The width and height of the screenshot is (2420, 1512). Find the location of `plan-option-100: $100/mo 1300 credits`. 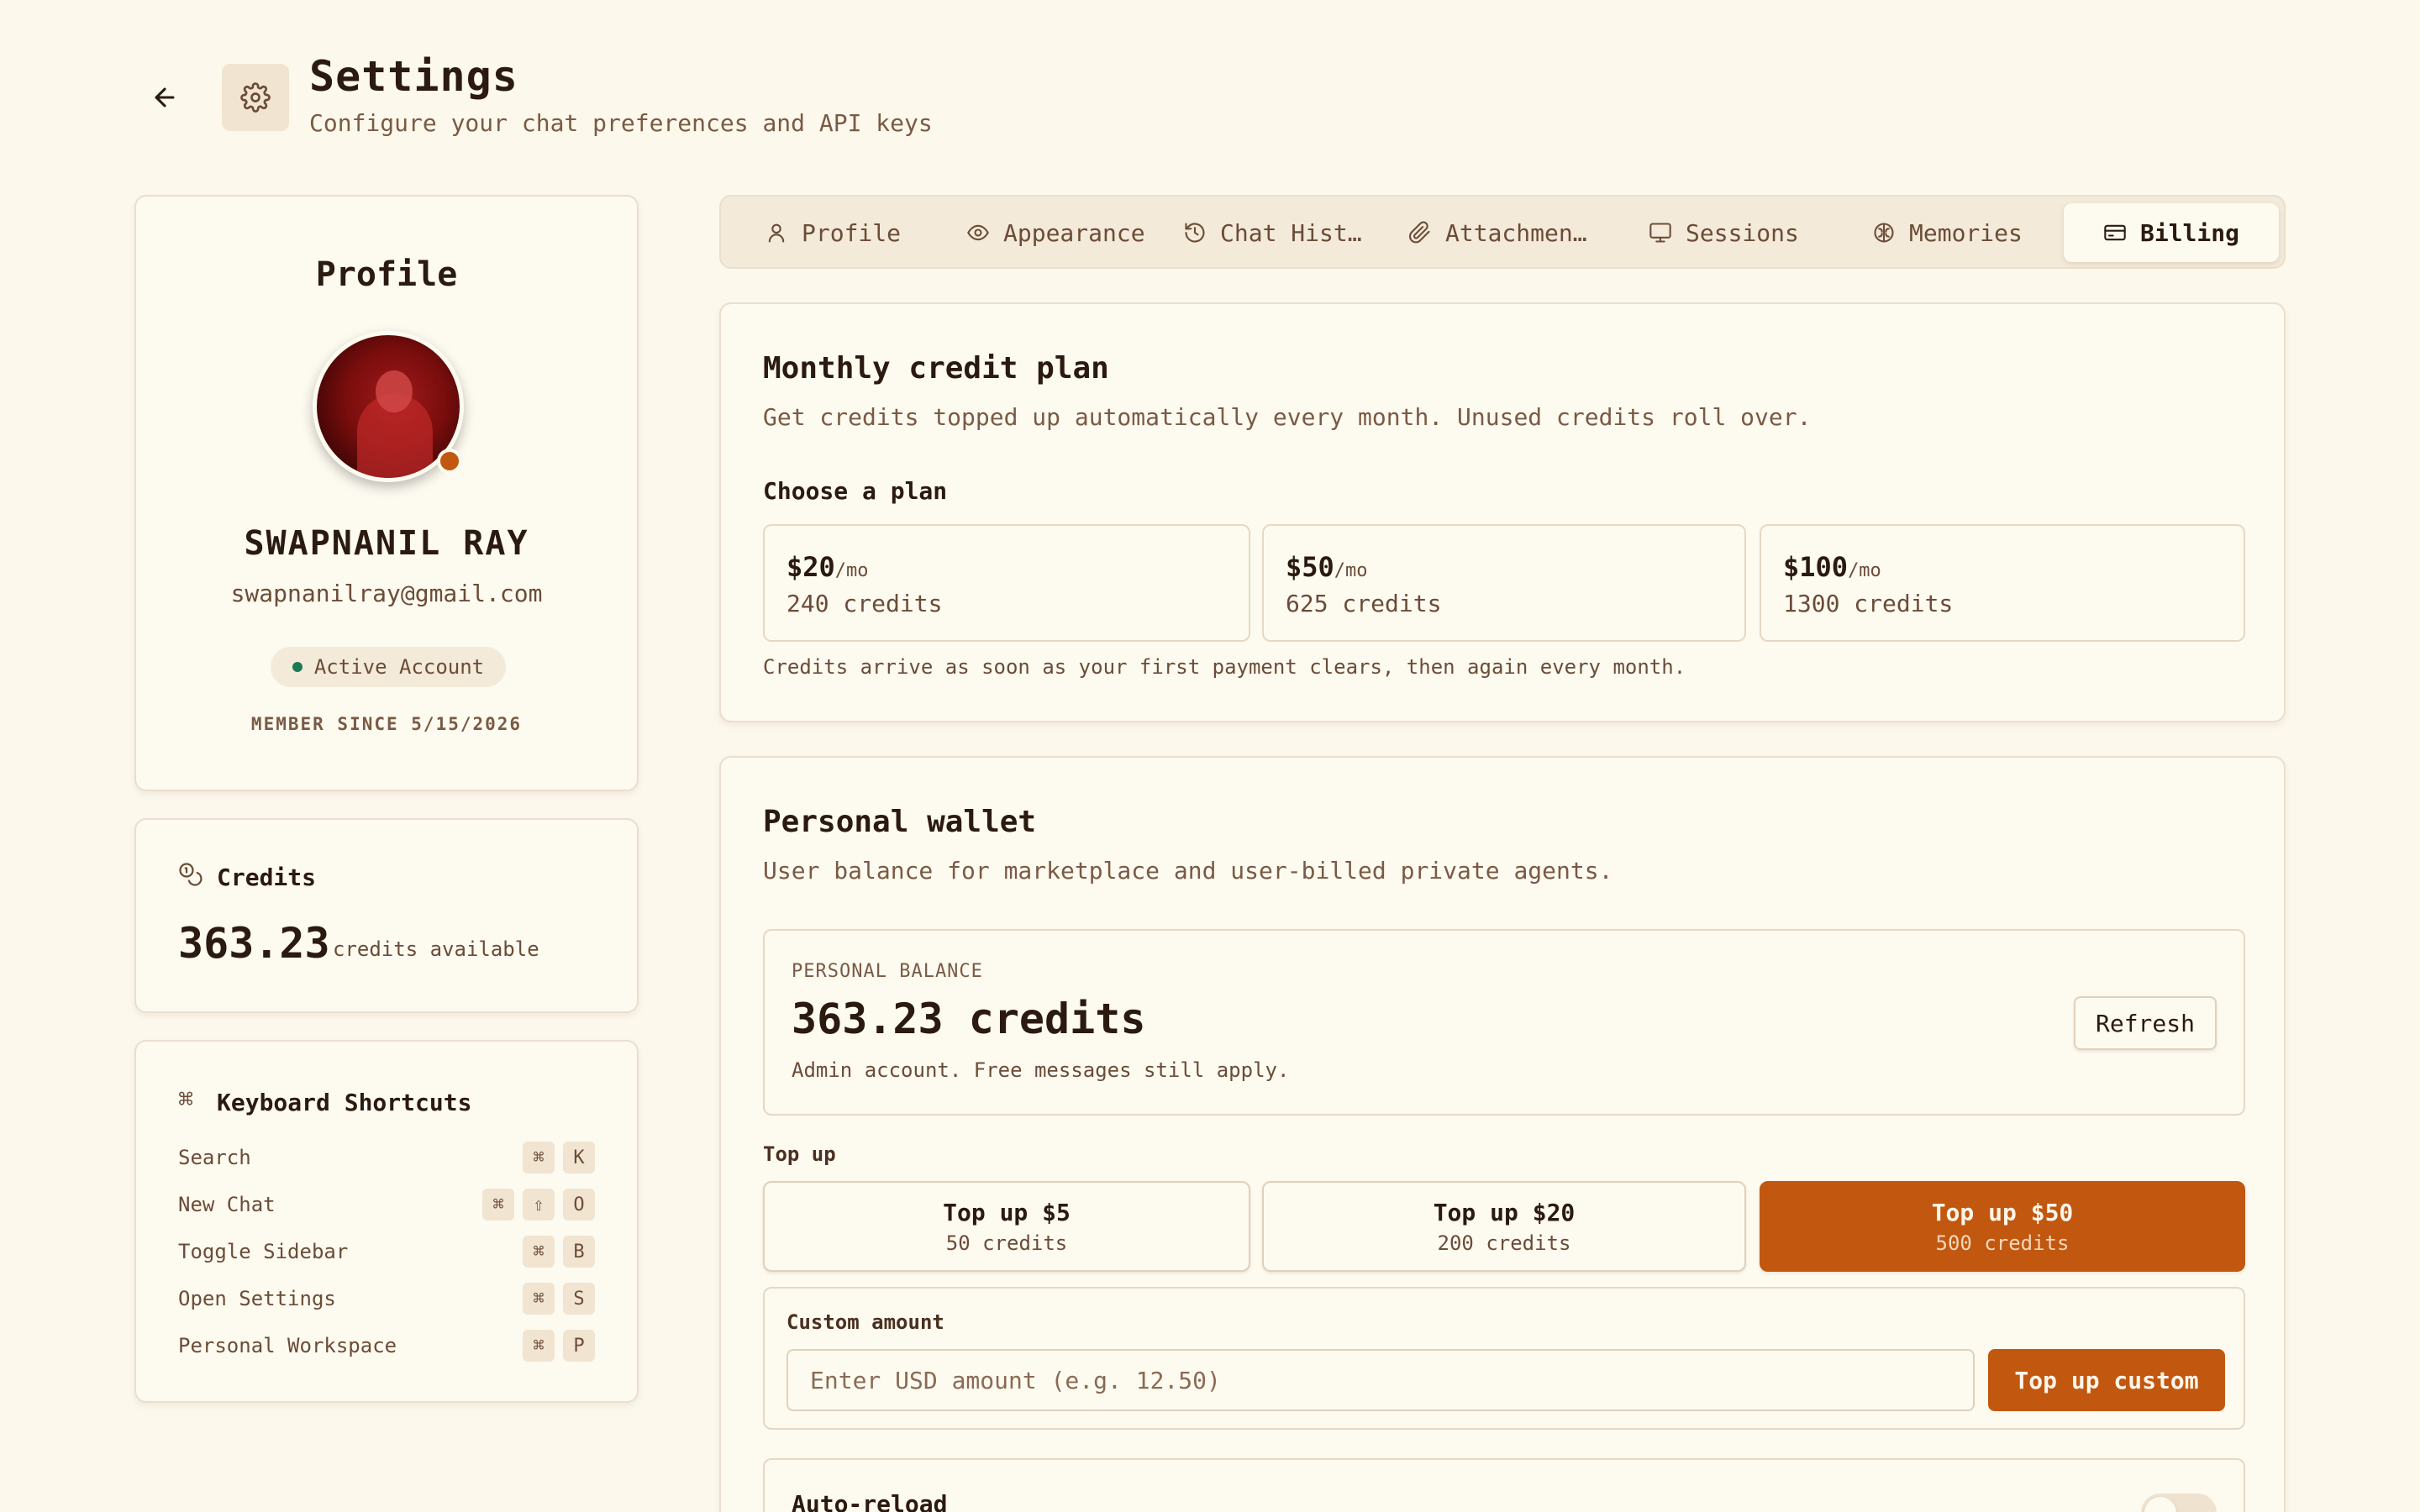

plan-option-100: $100/mo 1300 credits is located at coordinates (2002, 583).